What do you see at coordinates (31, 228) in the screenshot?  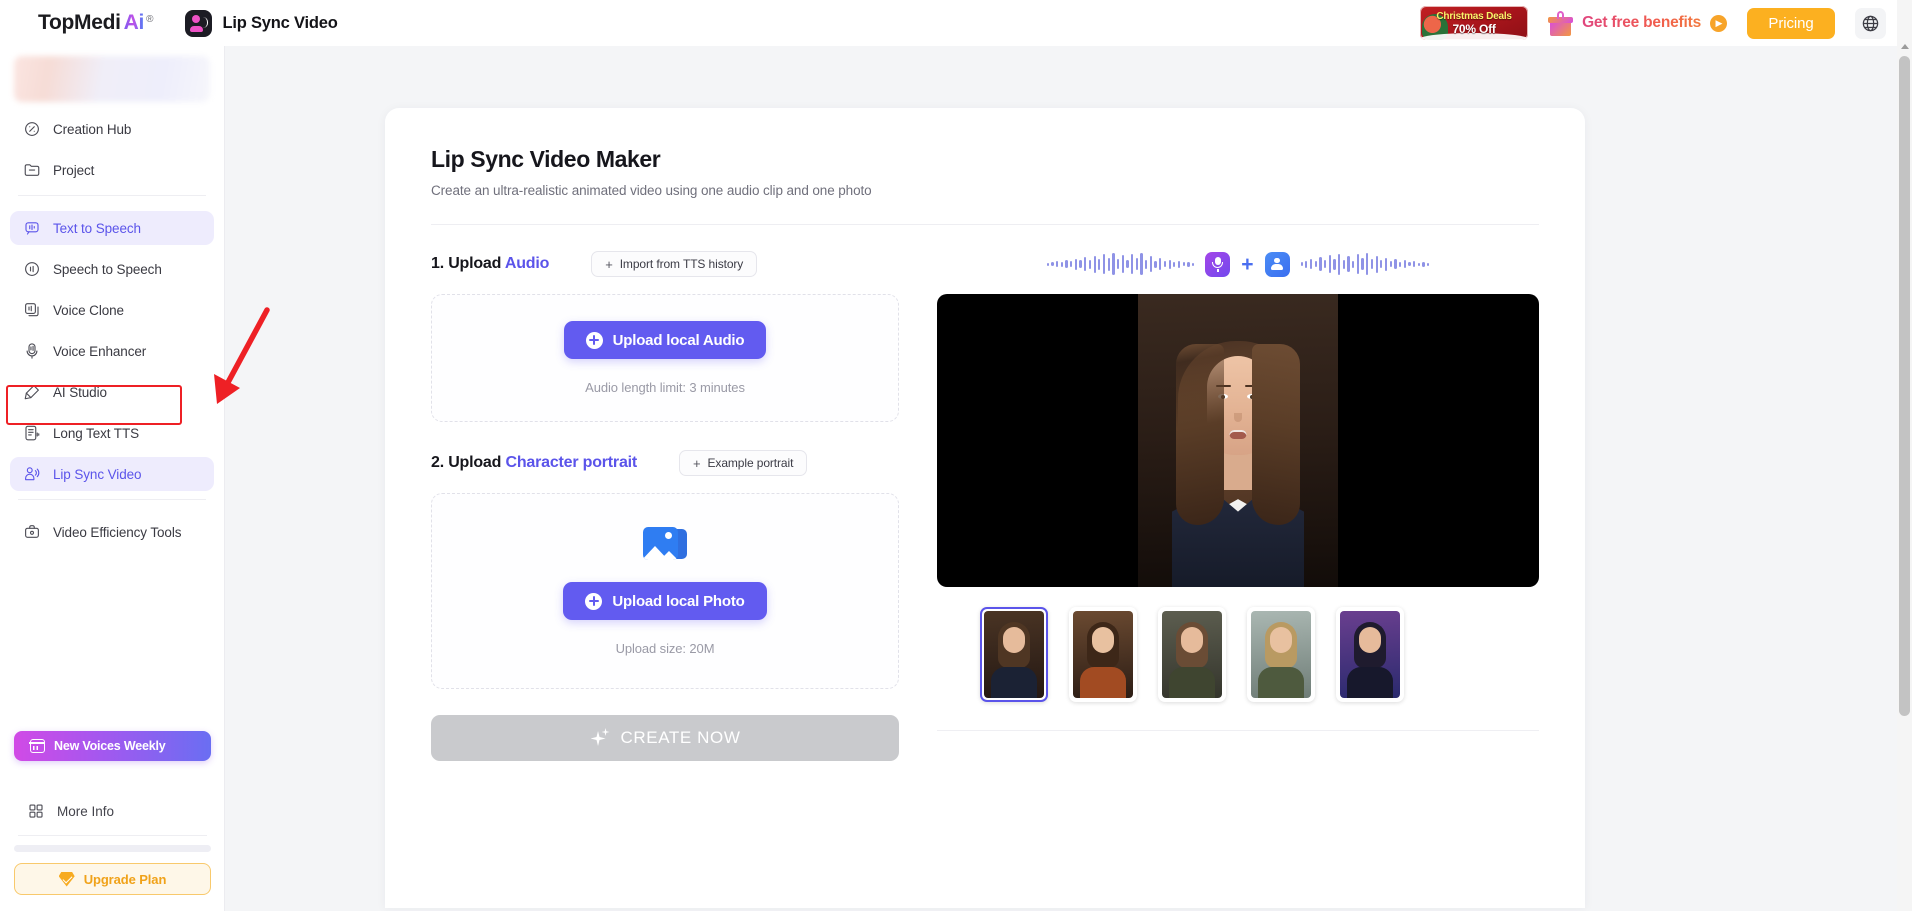 I see `text-to-speech-icon` at bounding box center [31, 228].